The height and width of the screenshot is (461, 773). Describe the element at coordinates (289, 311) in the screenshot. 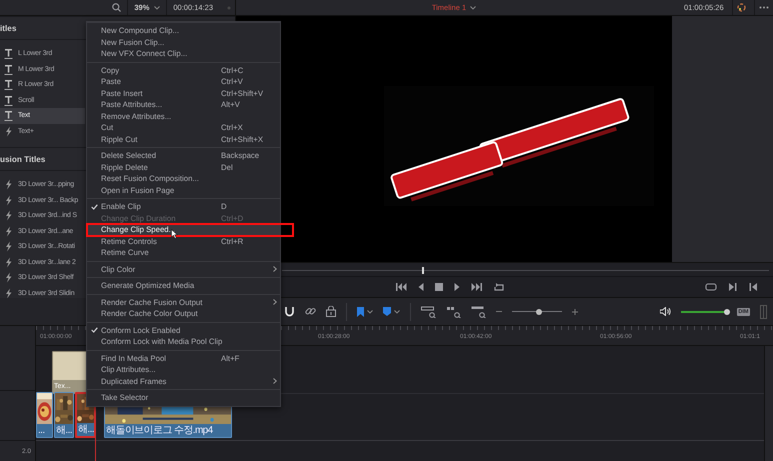

I see `snap-icon` at that location.